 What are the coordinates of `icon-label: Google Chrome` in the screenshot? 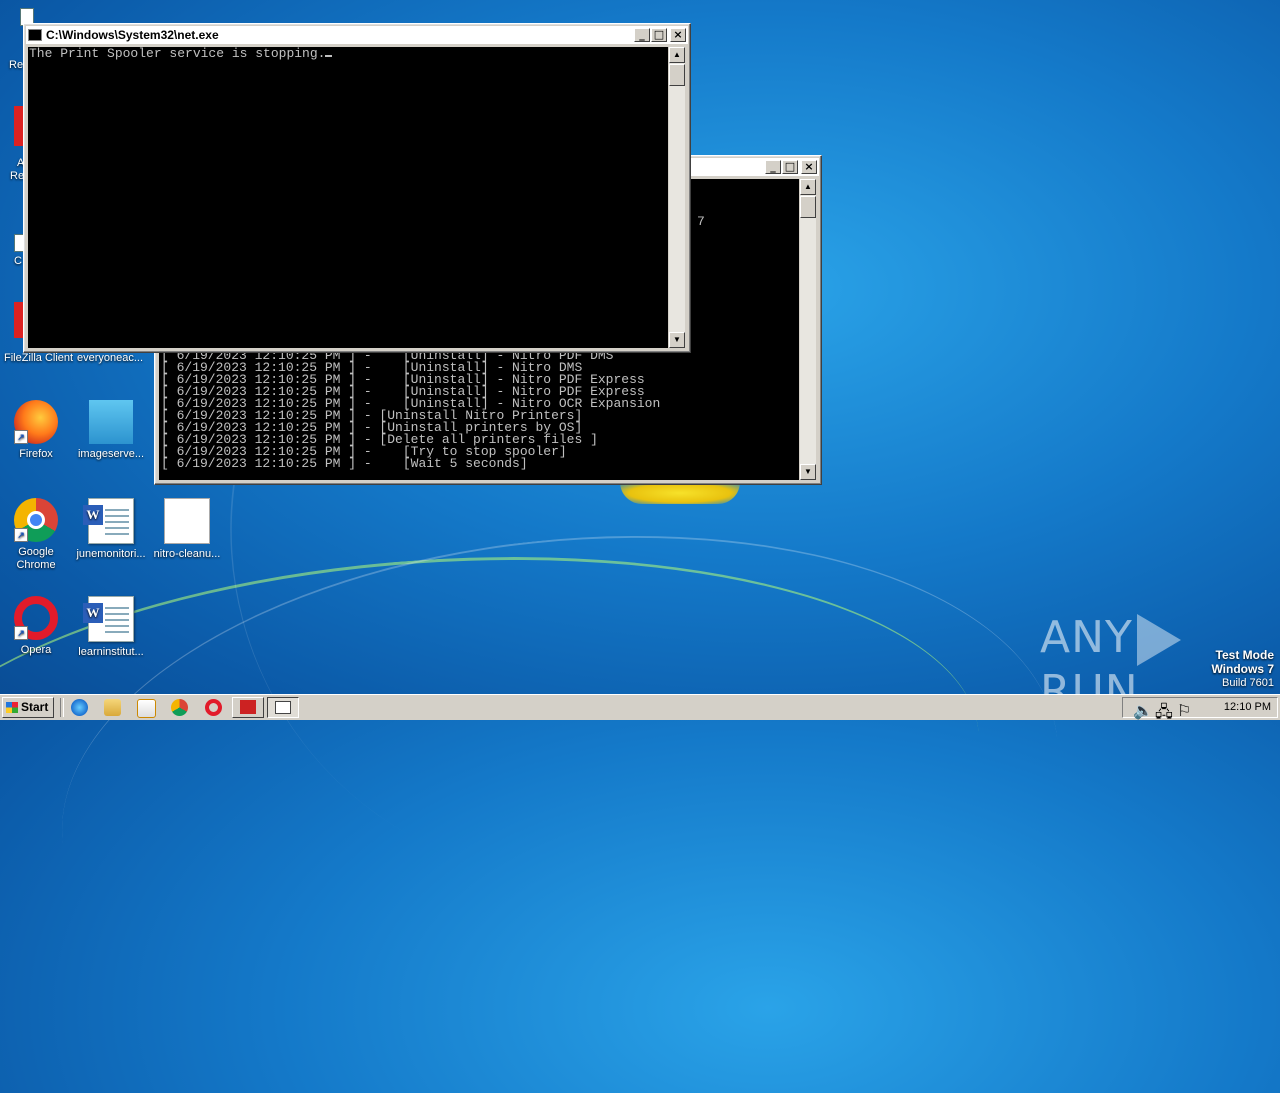 It's located at (36, 558).